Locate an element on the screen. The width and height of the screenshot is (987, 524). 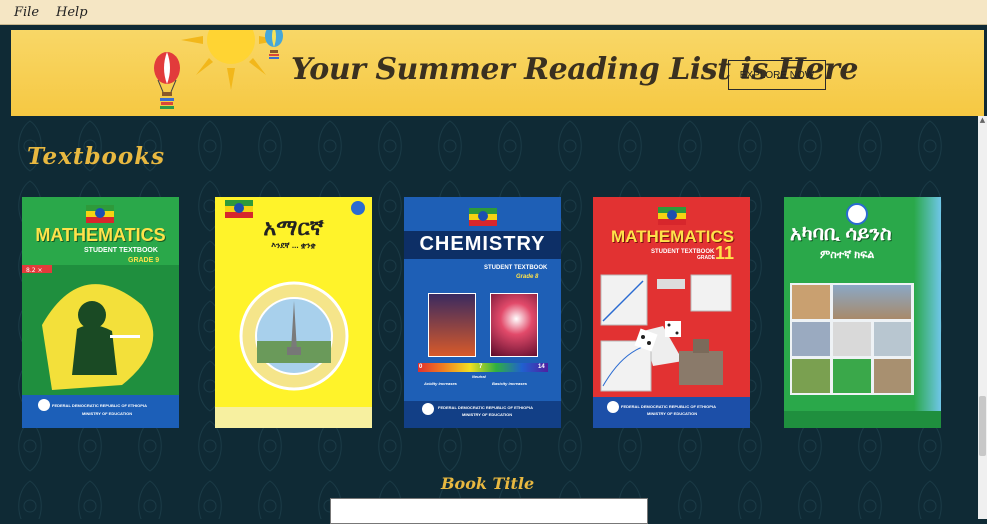
book-grade: Grade 8 is located at coordinates (527, 277).